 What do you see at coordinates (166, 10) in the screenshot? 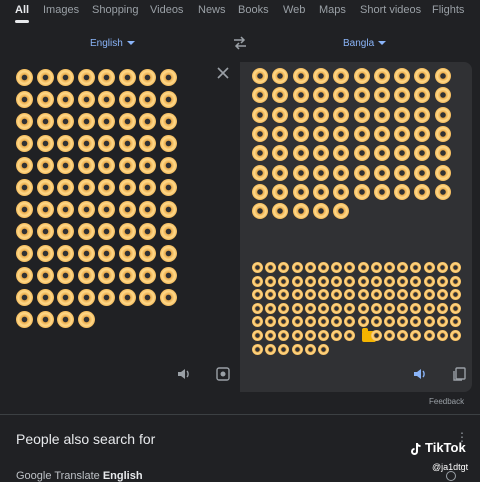
I see `tab-videos: Videos` at bounding box center [166, 10].